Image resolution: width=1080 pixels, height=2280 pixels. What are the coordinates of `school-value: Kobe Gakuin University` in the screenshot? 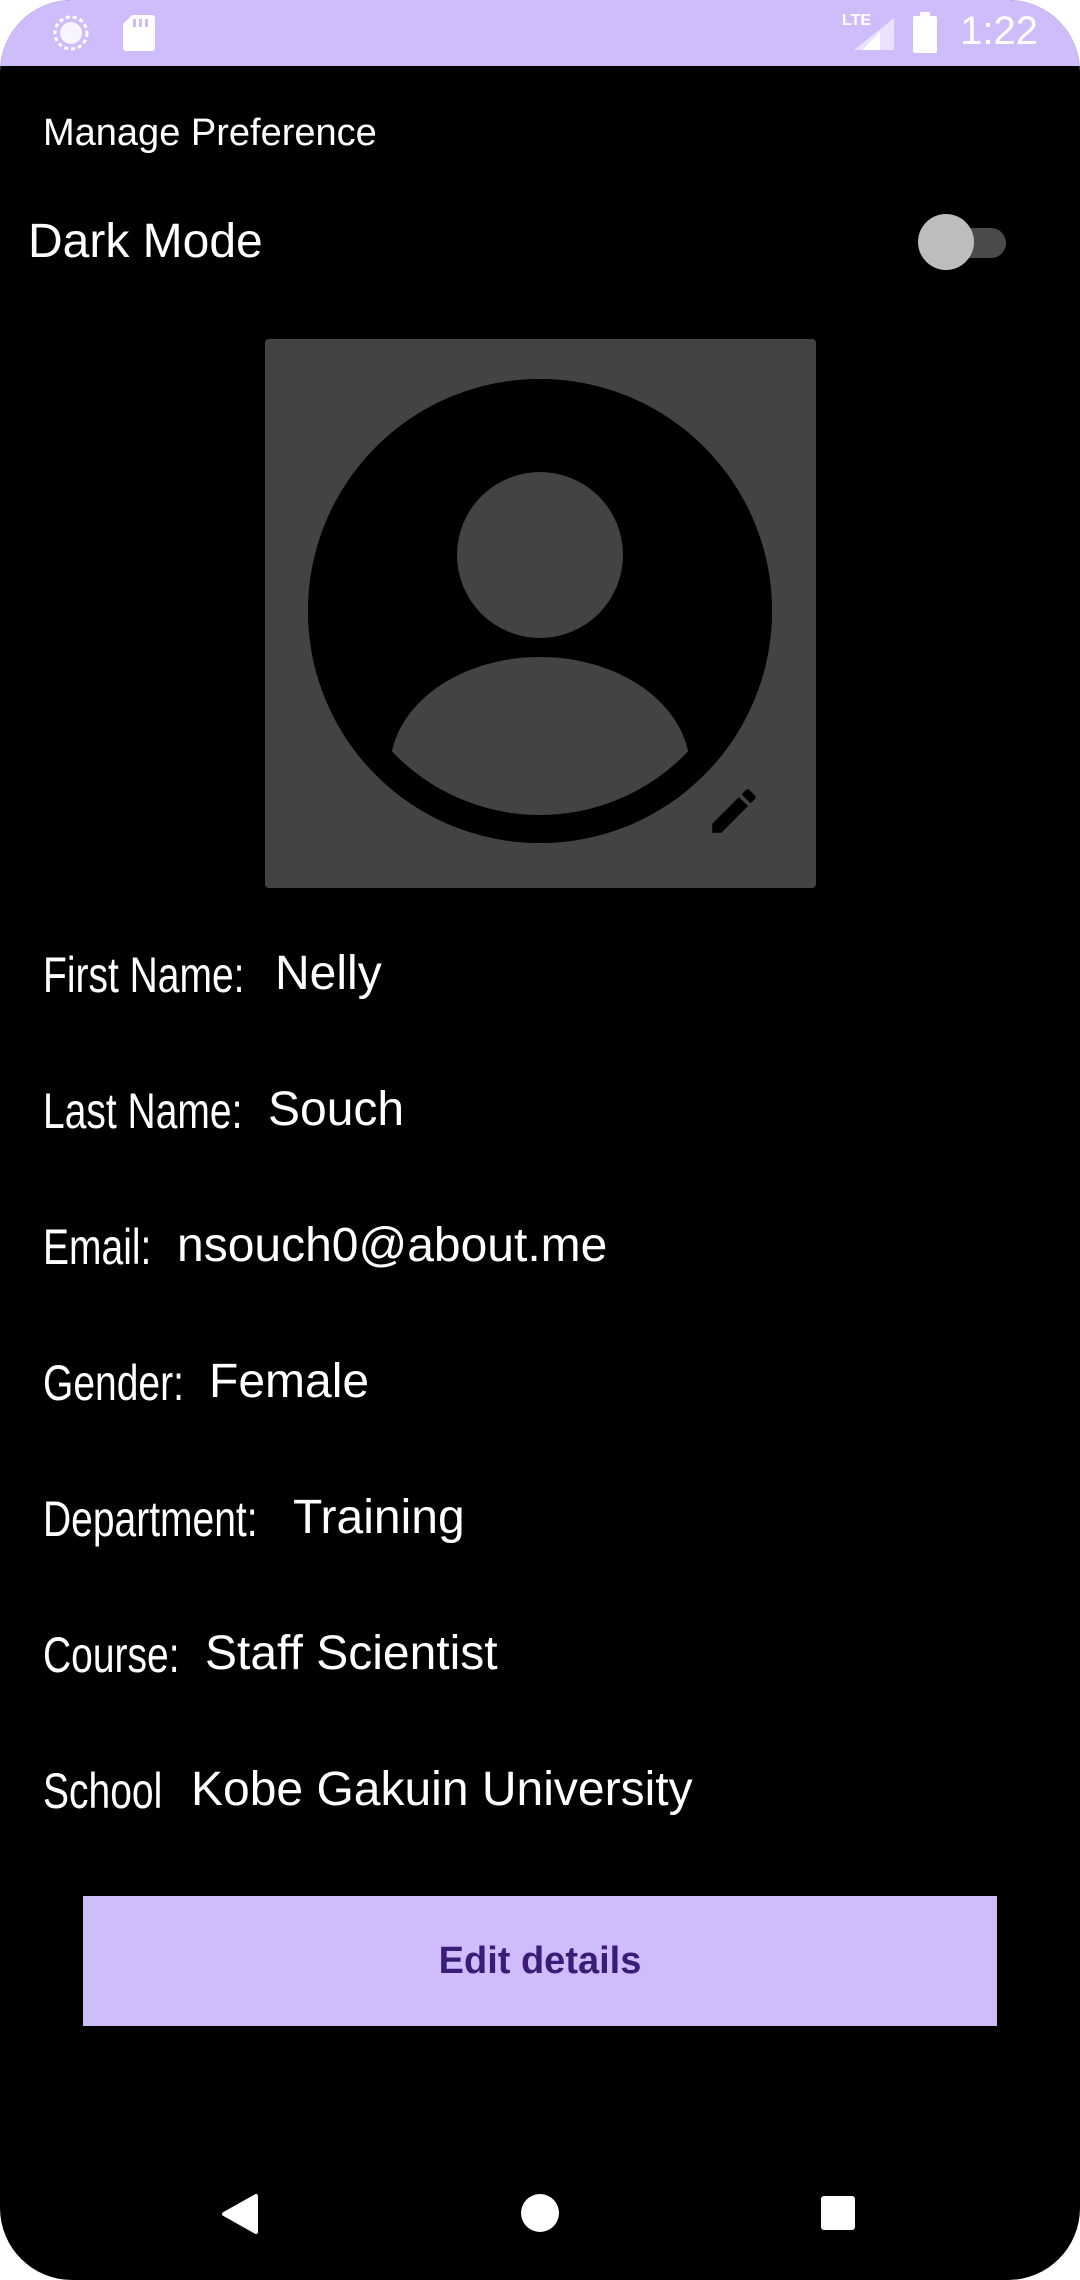 It's located at (442, 1789).